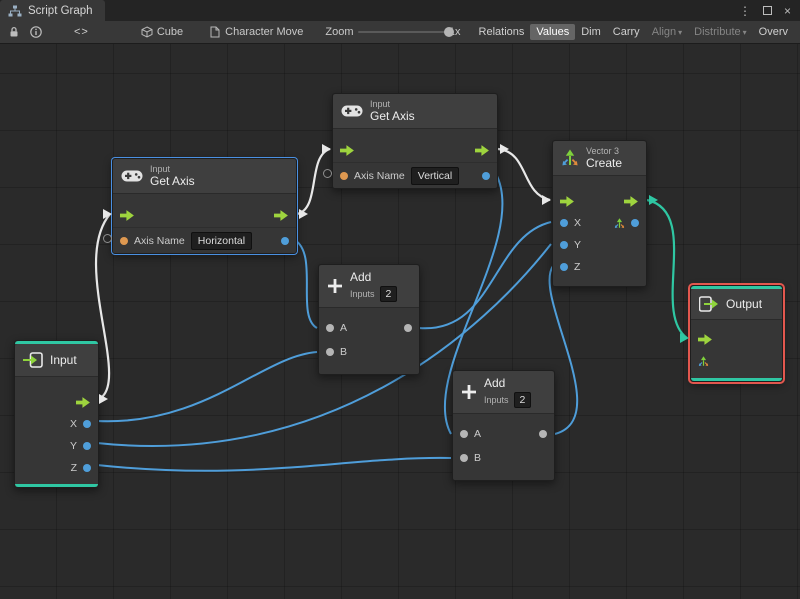 Image resolution: width=800 pixels, height=599 pixels. Describe the element at coordinates (170, 32) in the screenshot. I see `target-object-label: Cube` at that location.